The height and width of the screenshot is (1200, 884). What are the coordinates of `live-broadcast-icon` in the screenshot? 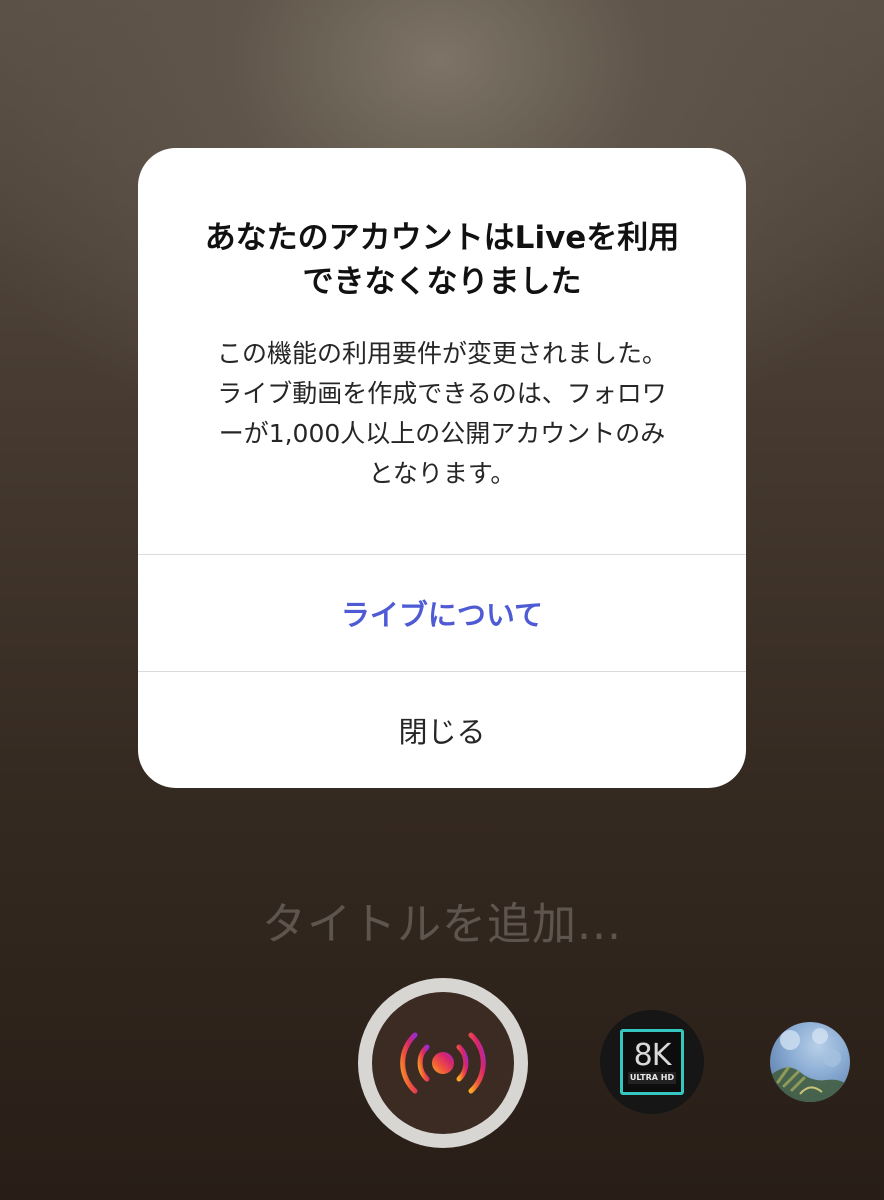 It's located at (443, 1063).